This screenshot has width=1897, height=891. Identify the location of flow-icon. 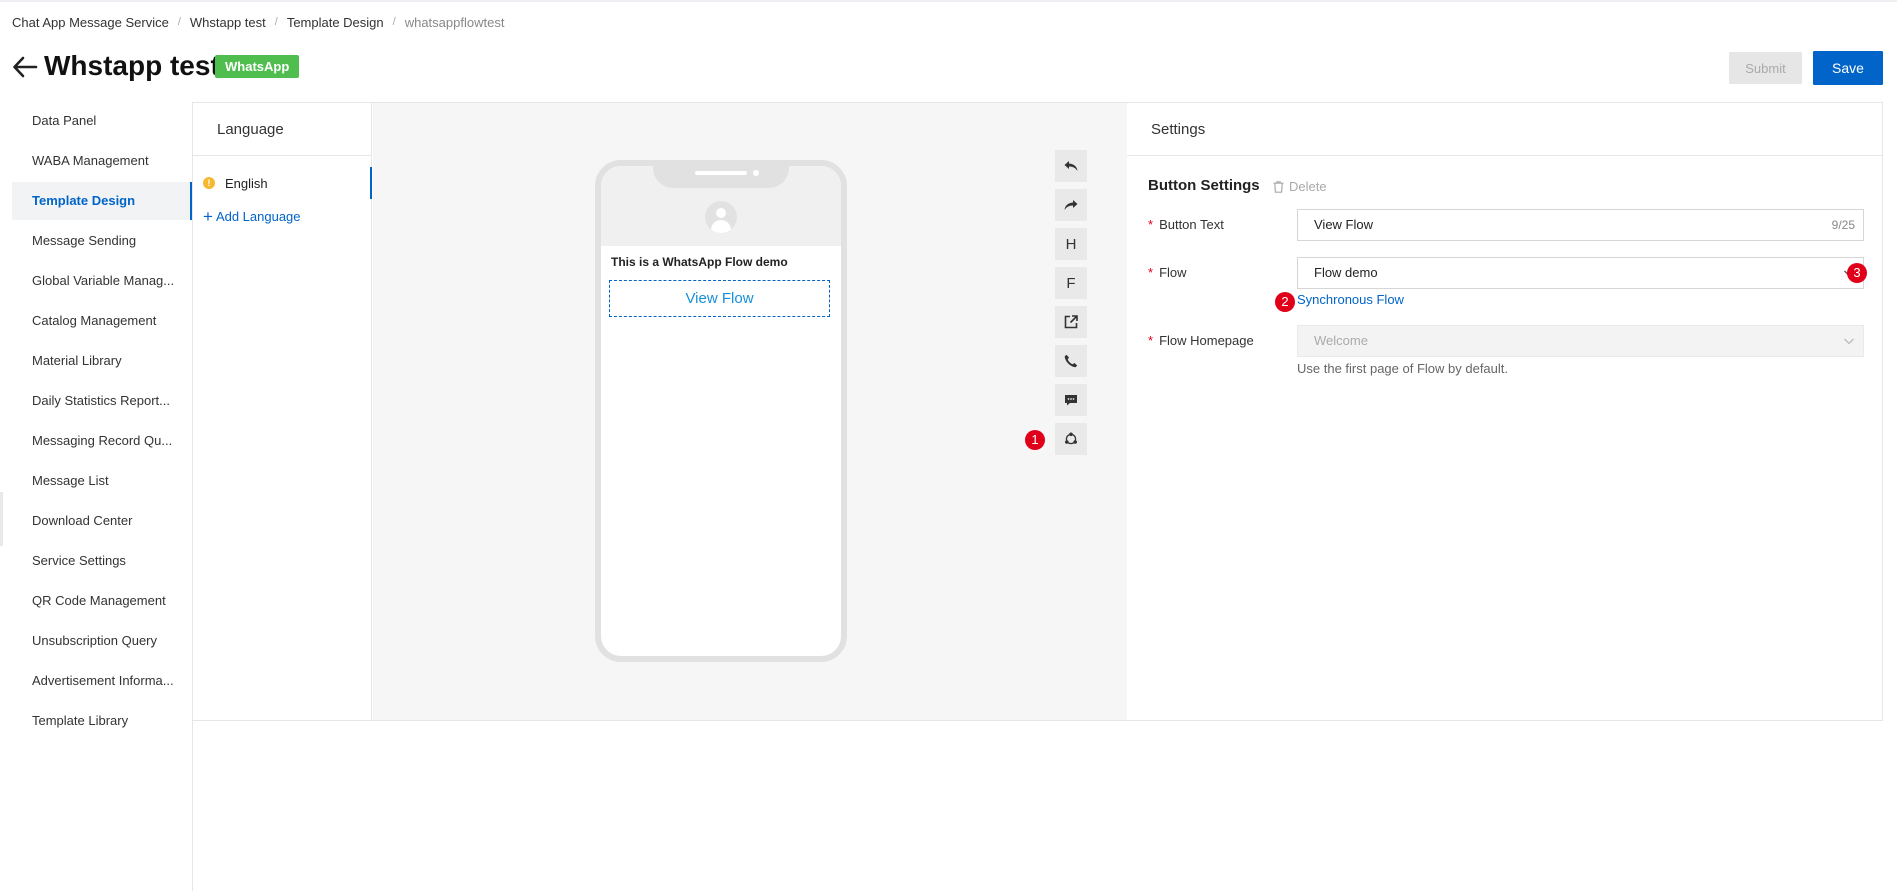
(1071, 438).